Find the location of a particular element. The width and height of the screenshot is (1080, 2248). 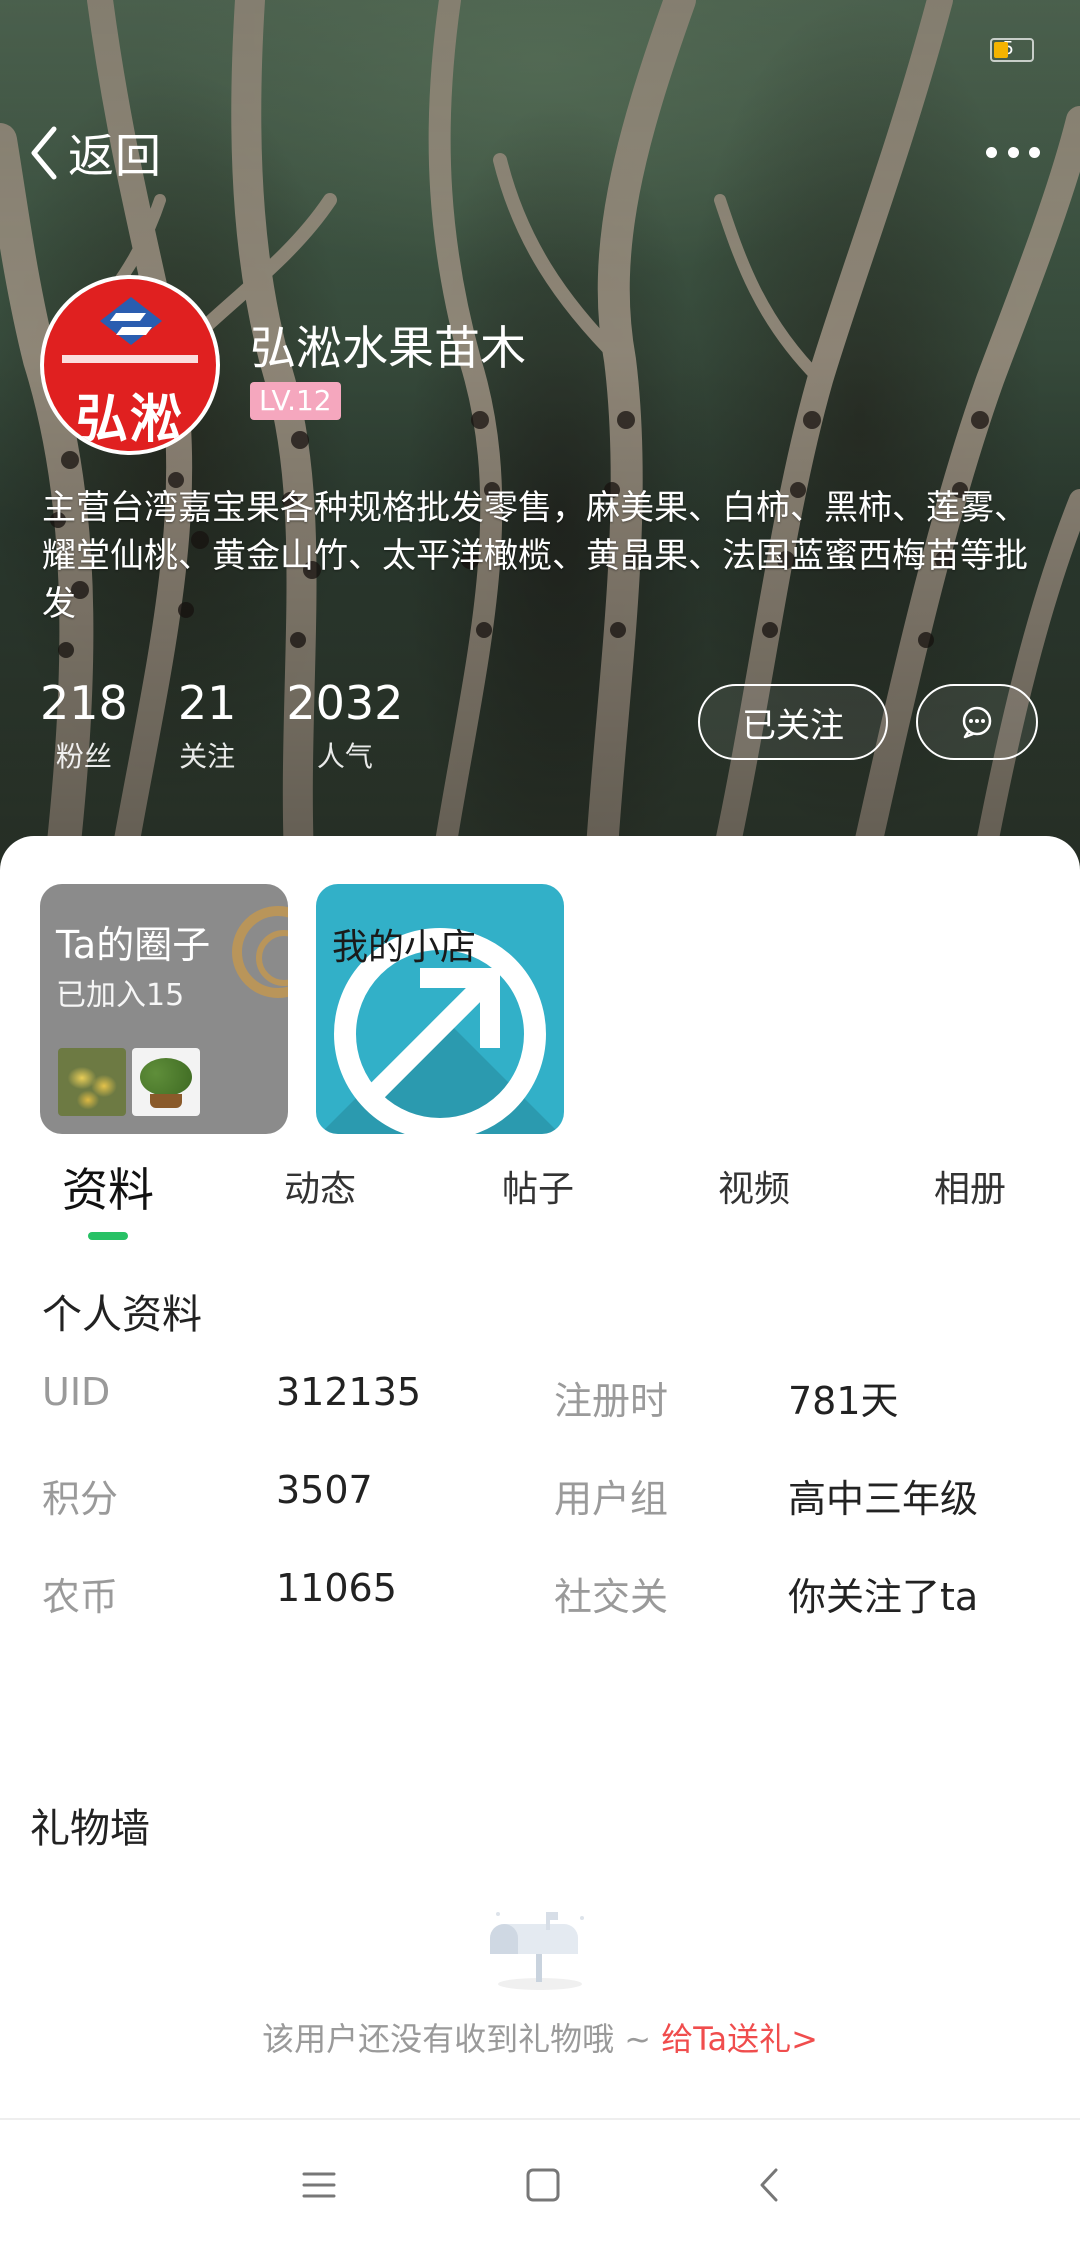

field-value: 你关注了ta is located at coordinates (883, 1597).